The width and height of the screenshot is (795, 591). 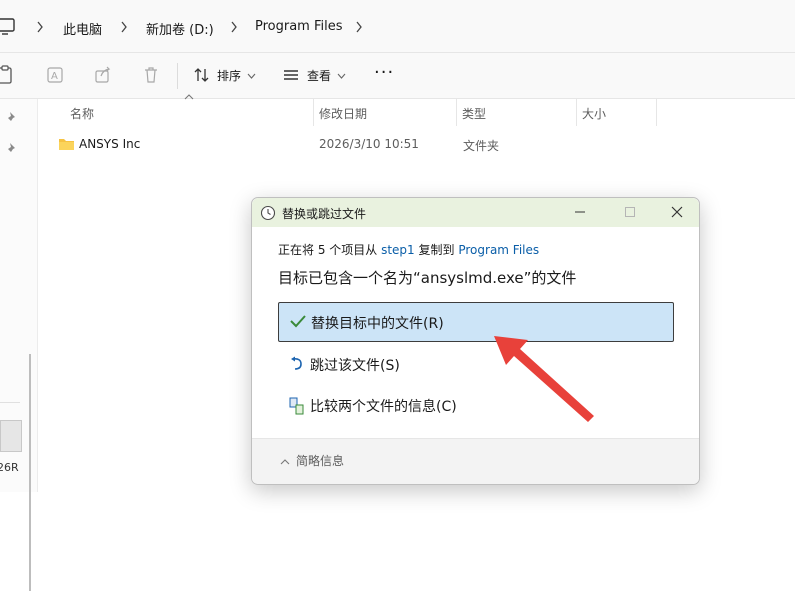 What do you see at coordinates (436, 250) in the screenshot?
I see `info-middle: 复制到` at bounding box center [436, 250].